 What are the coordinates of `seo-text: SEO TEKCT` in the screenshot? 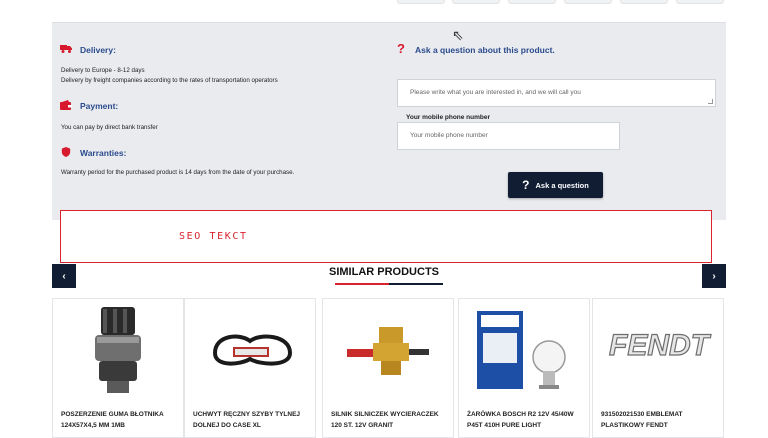 It's located at (213, 236).